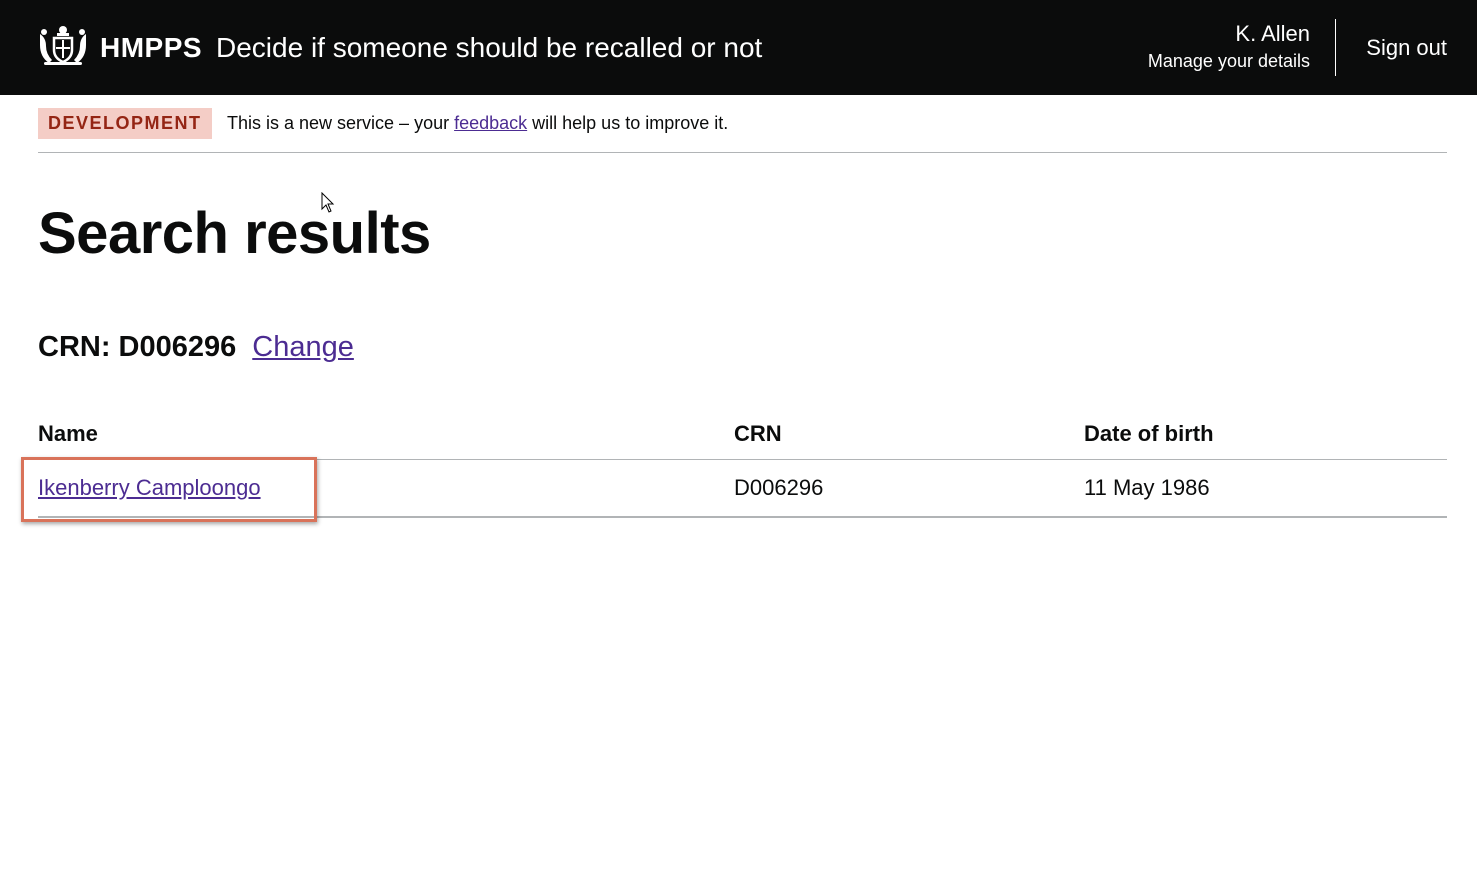 Image resolution: width=1477 pixels, height=886 pixels. I want to click on phase-tag: DEVELOPMENT, so click(125, 123).